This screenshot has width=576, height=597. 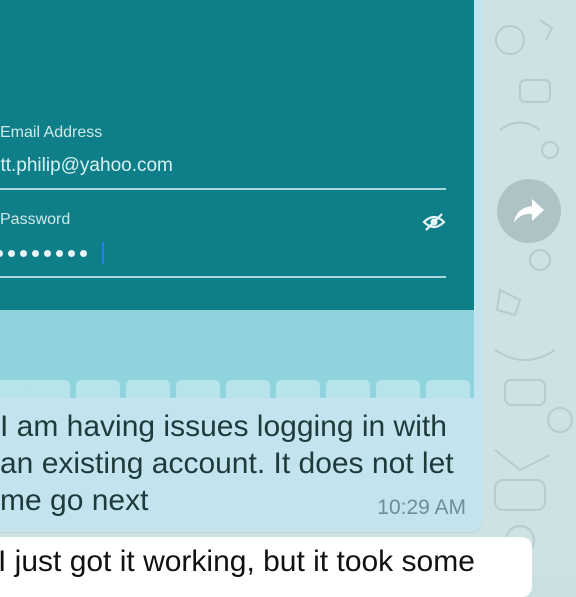 I want to click on forward-button, so click(x=529, y=211).